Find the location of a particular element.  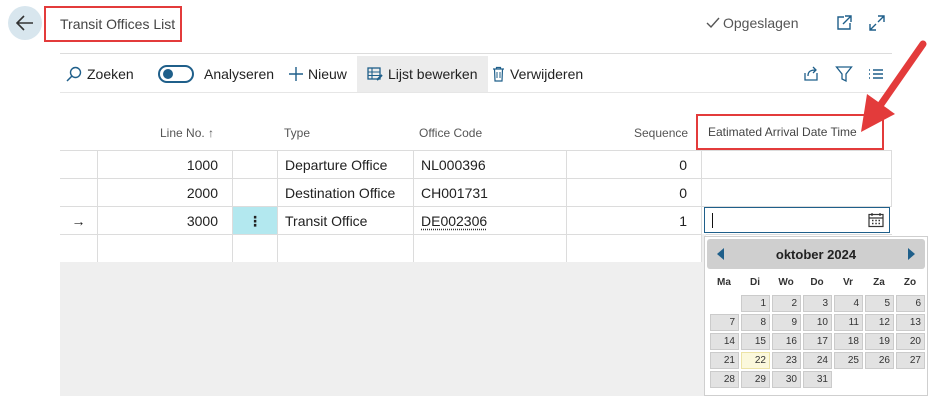

office-code-cell: NL000396 is located at coordinates (490, 165).